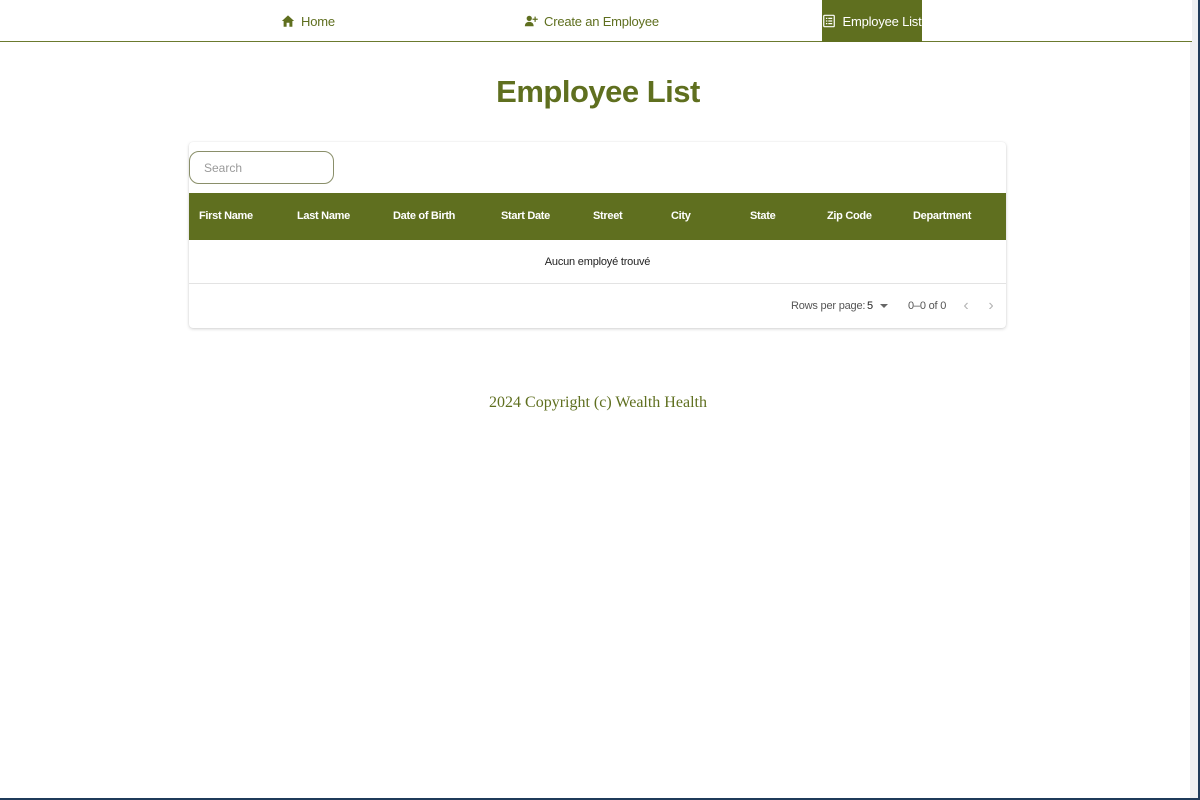  I want to click on column-header-city: City, so click(681, 216).